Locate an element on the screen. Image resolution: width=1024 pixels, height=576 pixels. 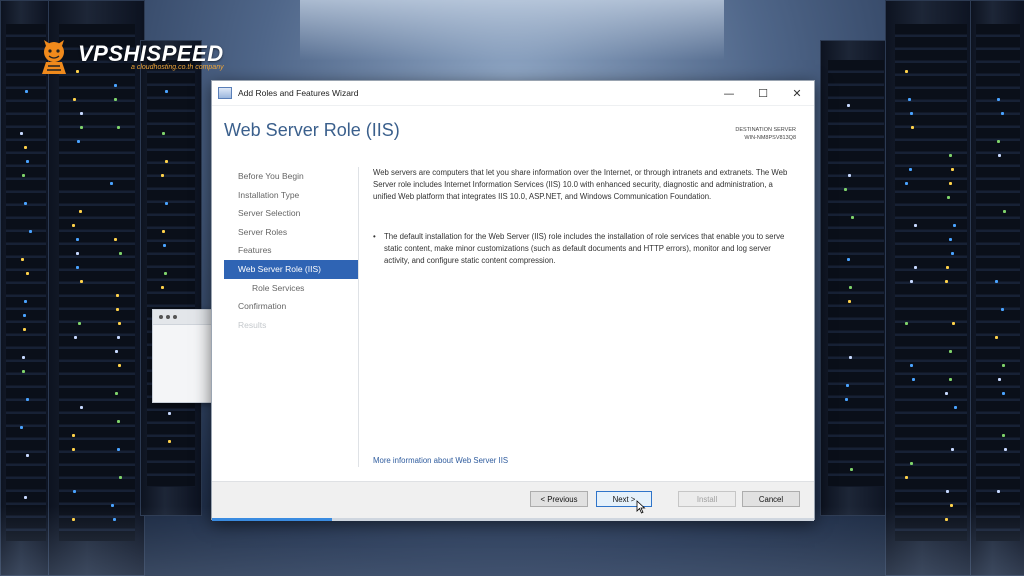
ceiling-light is located at coordinates (512, 30).